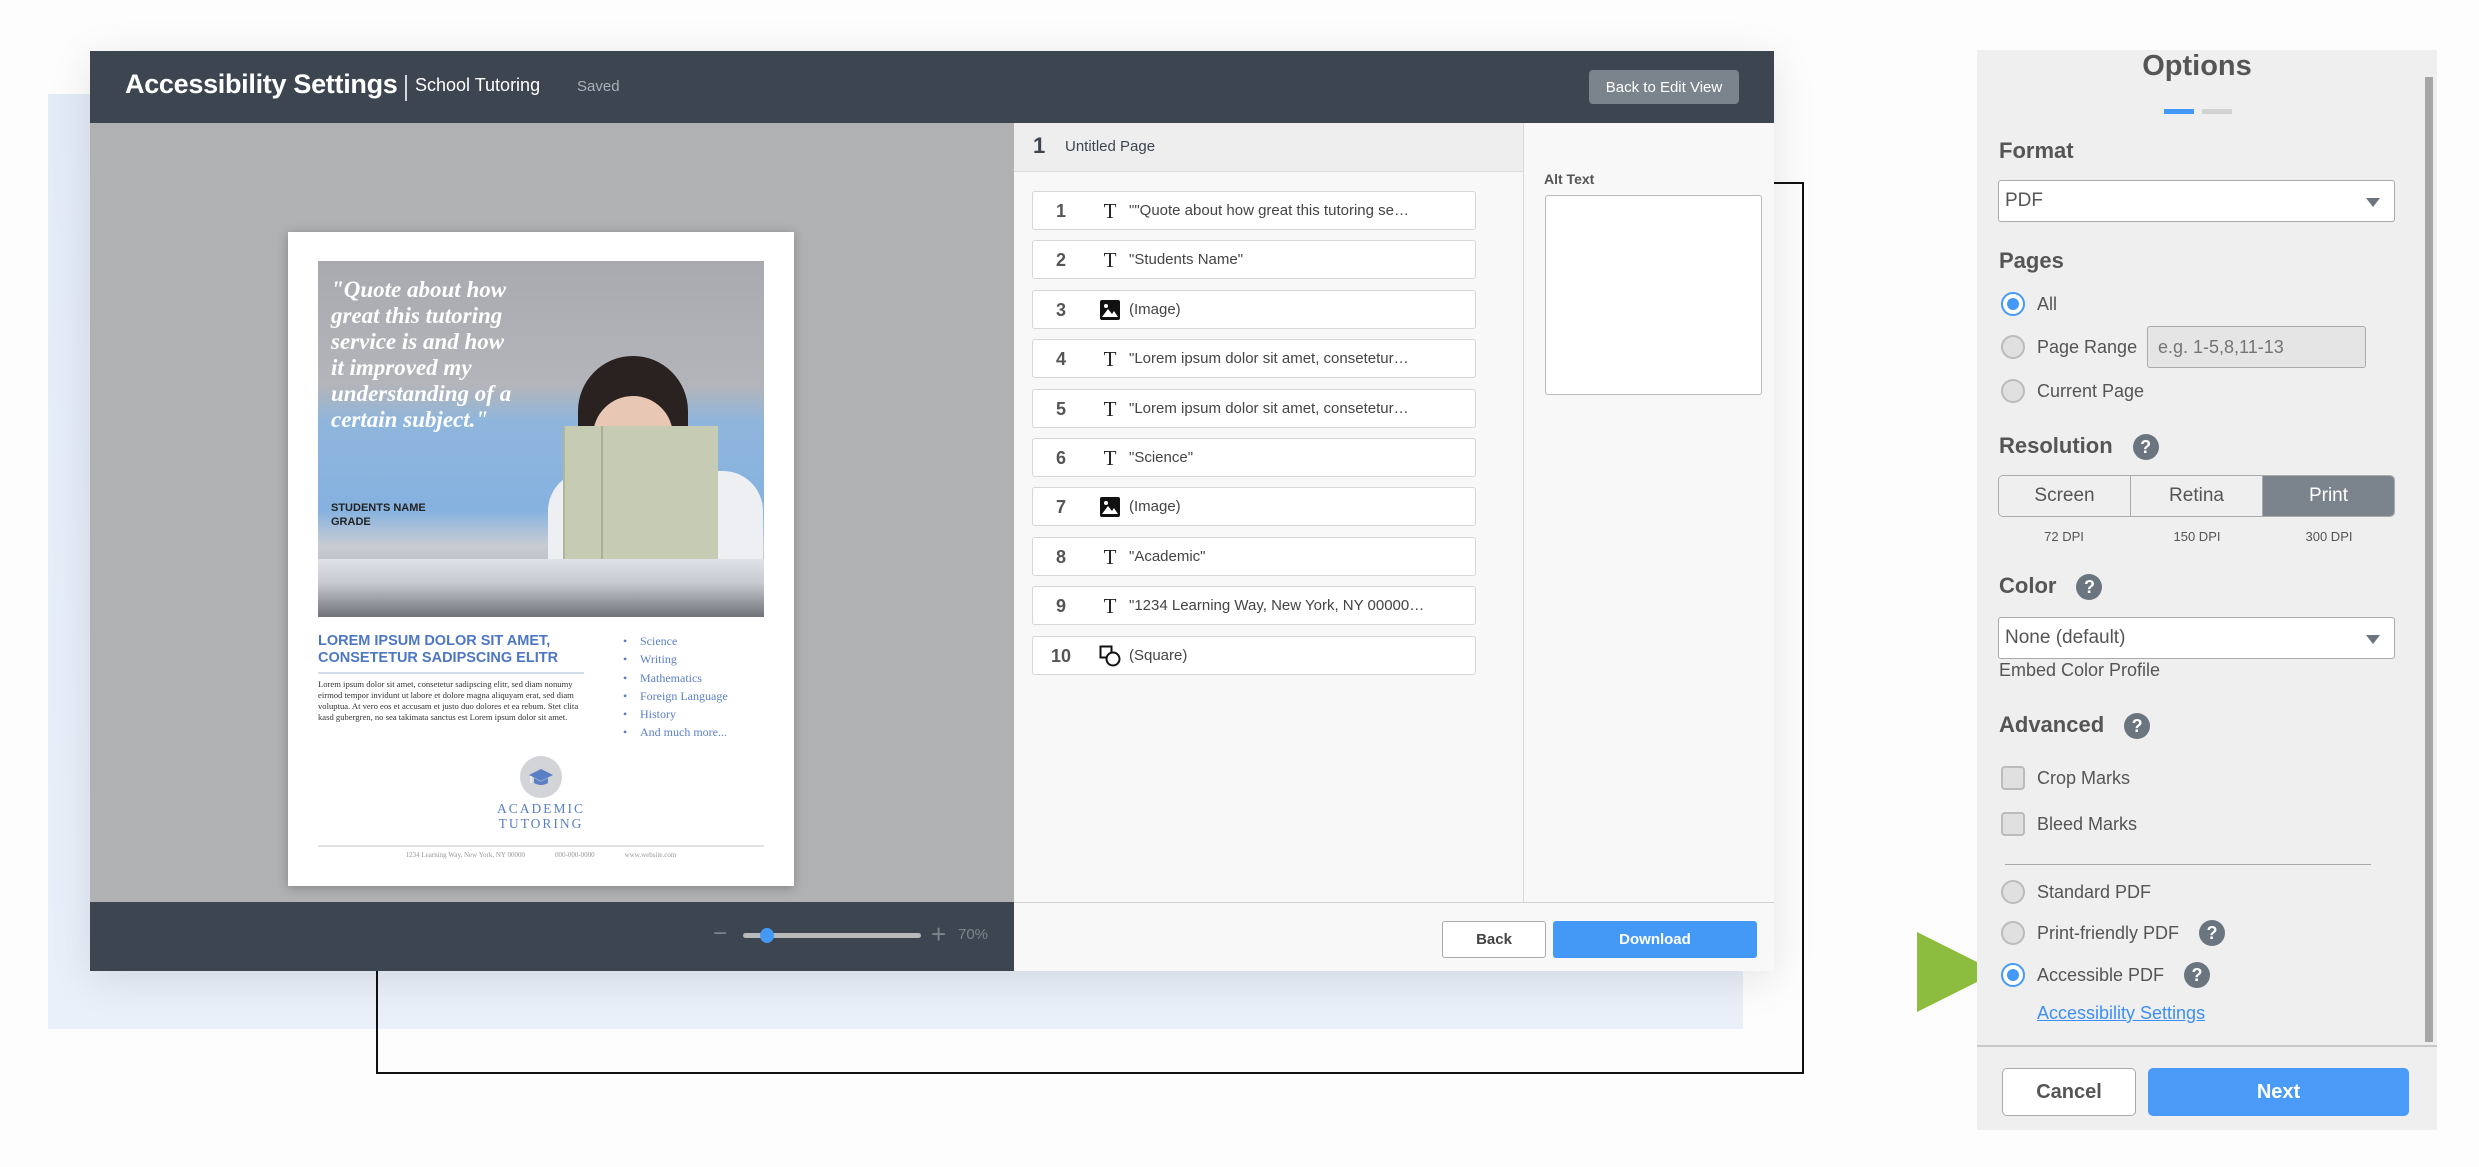 The image size is (2479, 1167). What do you see at coordinates (261, 84) in the screenshot?
I see `page-title: Accessibility Settings` at bounding box center [261, 84].